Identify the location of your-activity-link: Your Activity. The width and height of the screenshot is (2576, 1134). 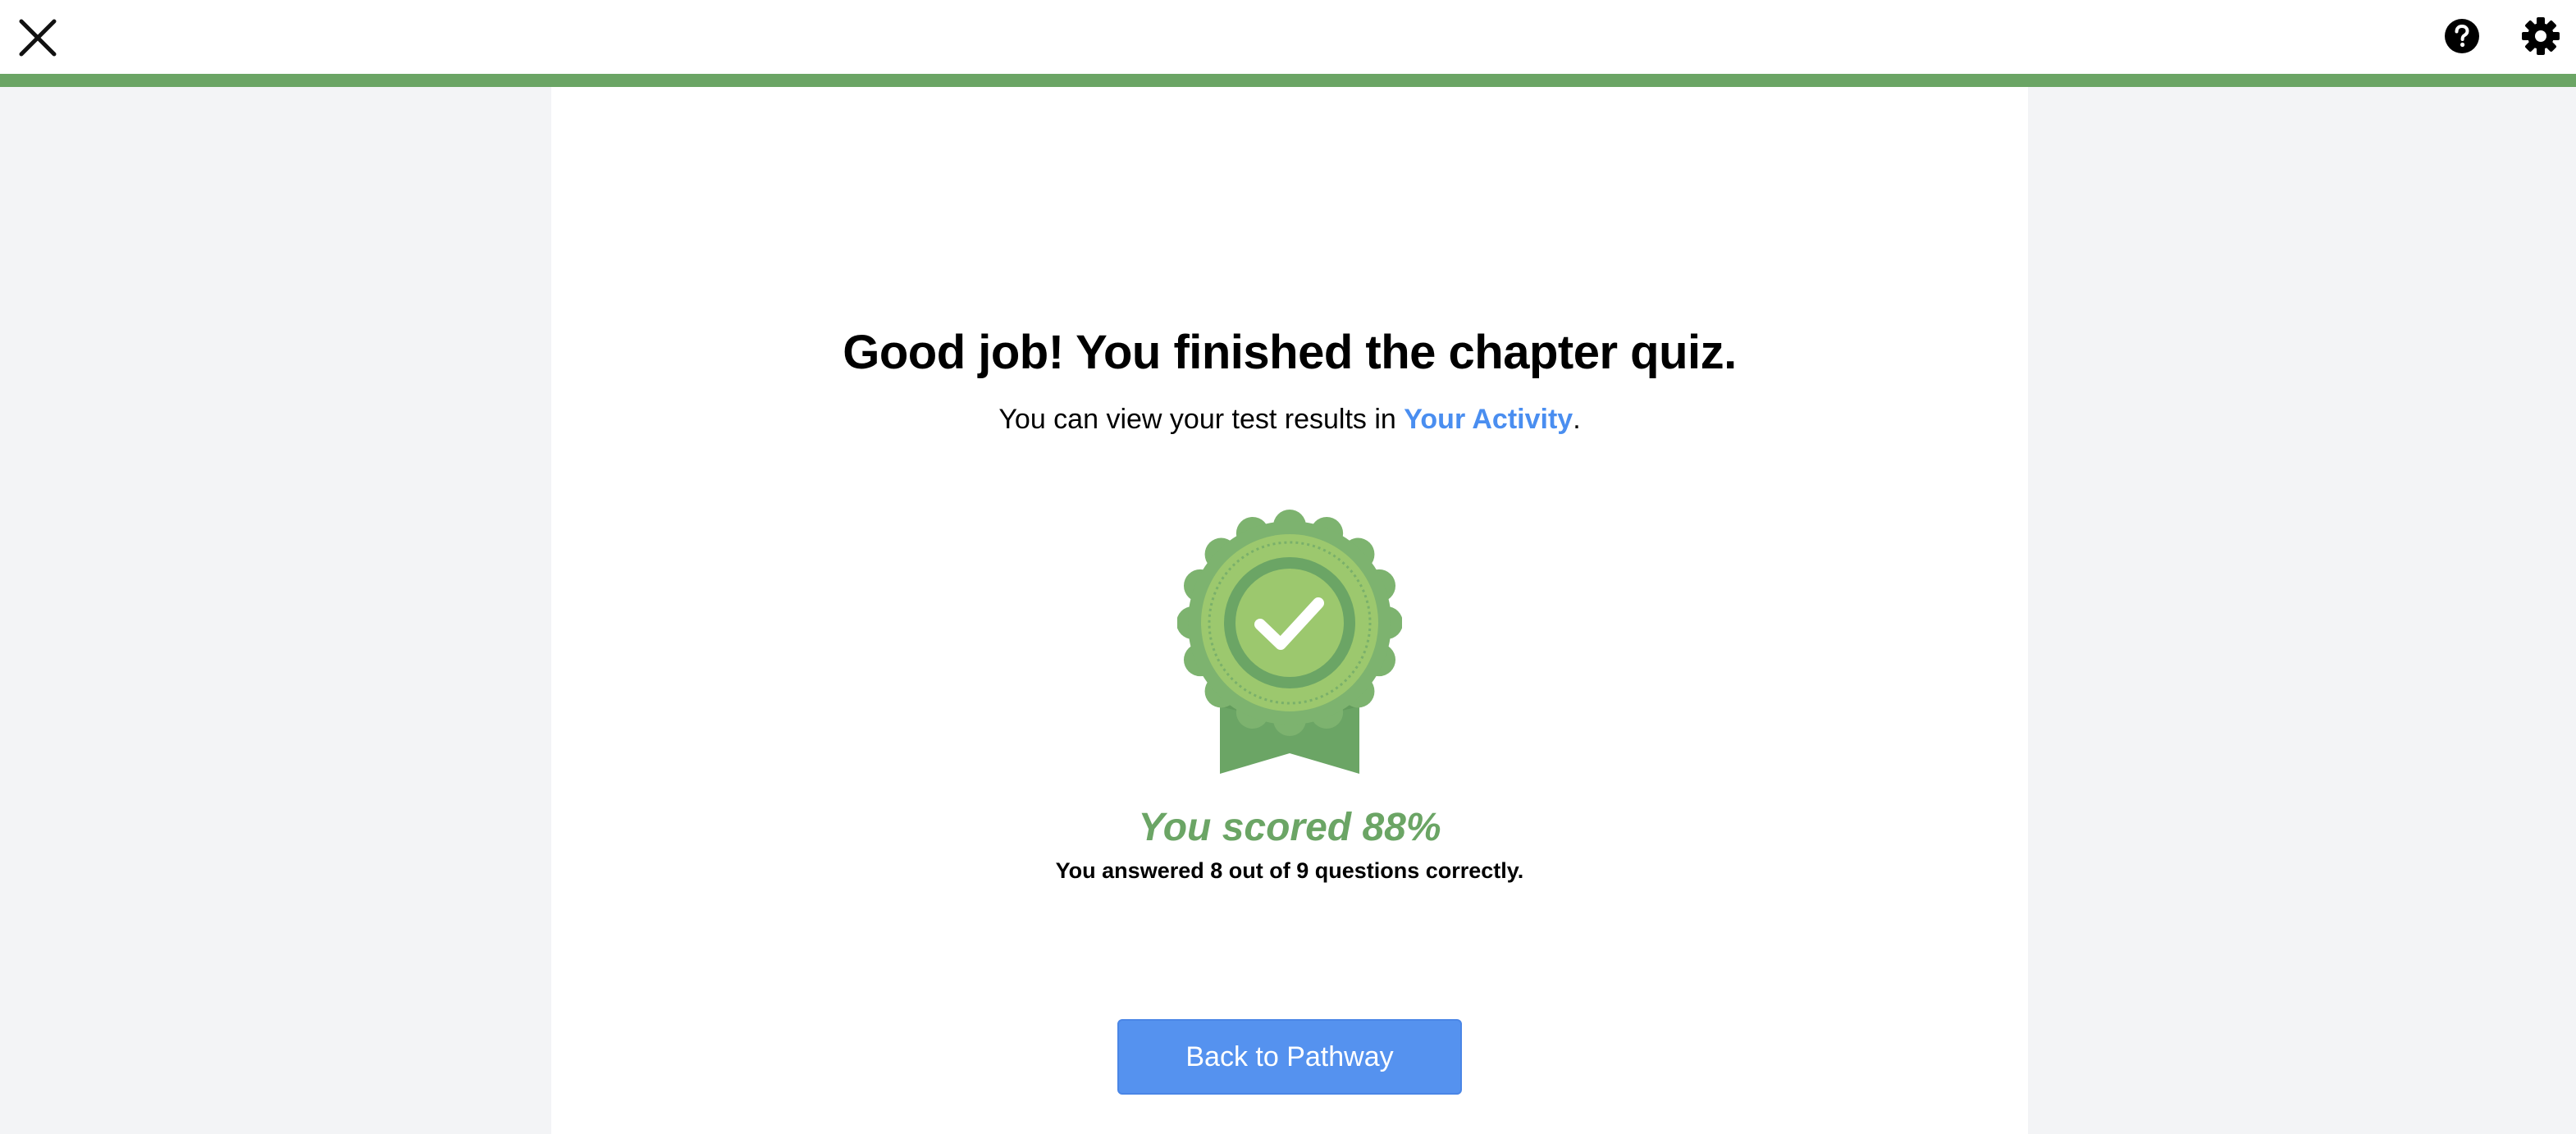
(1488, 420).